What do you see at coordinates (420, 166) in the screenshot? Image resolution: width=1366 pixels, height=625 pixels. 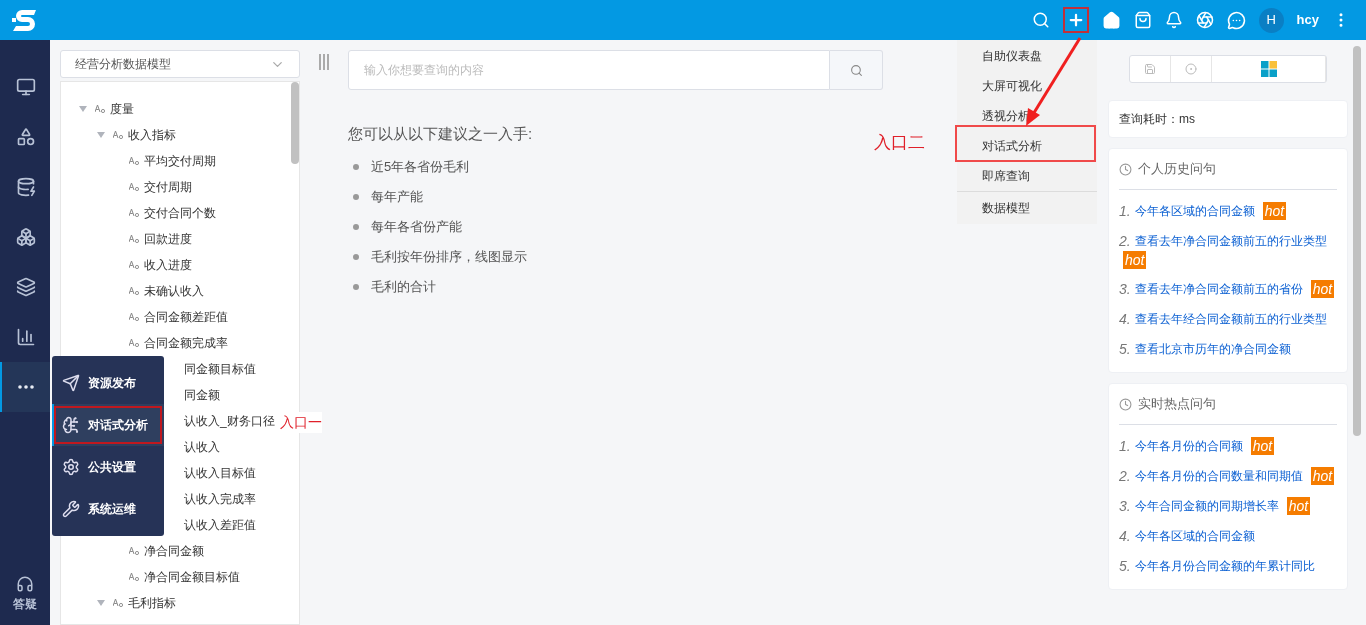 I see `suggestion-link: 近5年各省份毛利` at bounding box center [420, 166].